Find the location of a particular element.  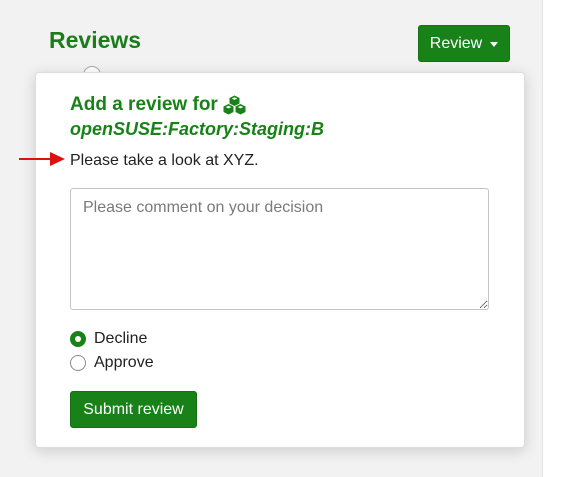

approve-label: Approve is located at coordinates (124, 362).